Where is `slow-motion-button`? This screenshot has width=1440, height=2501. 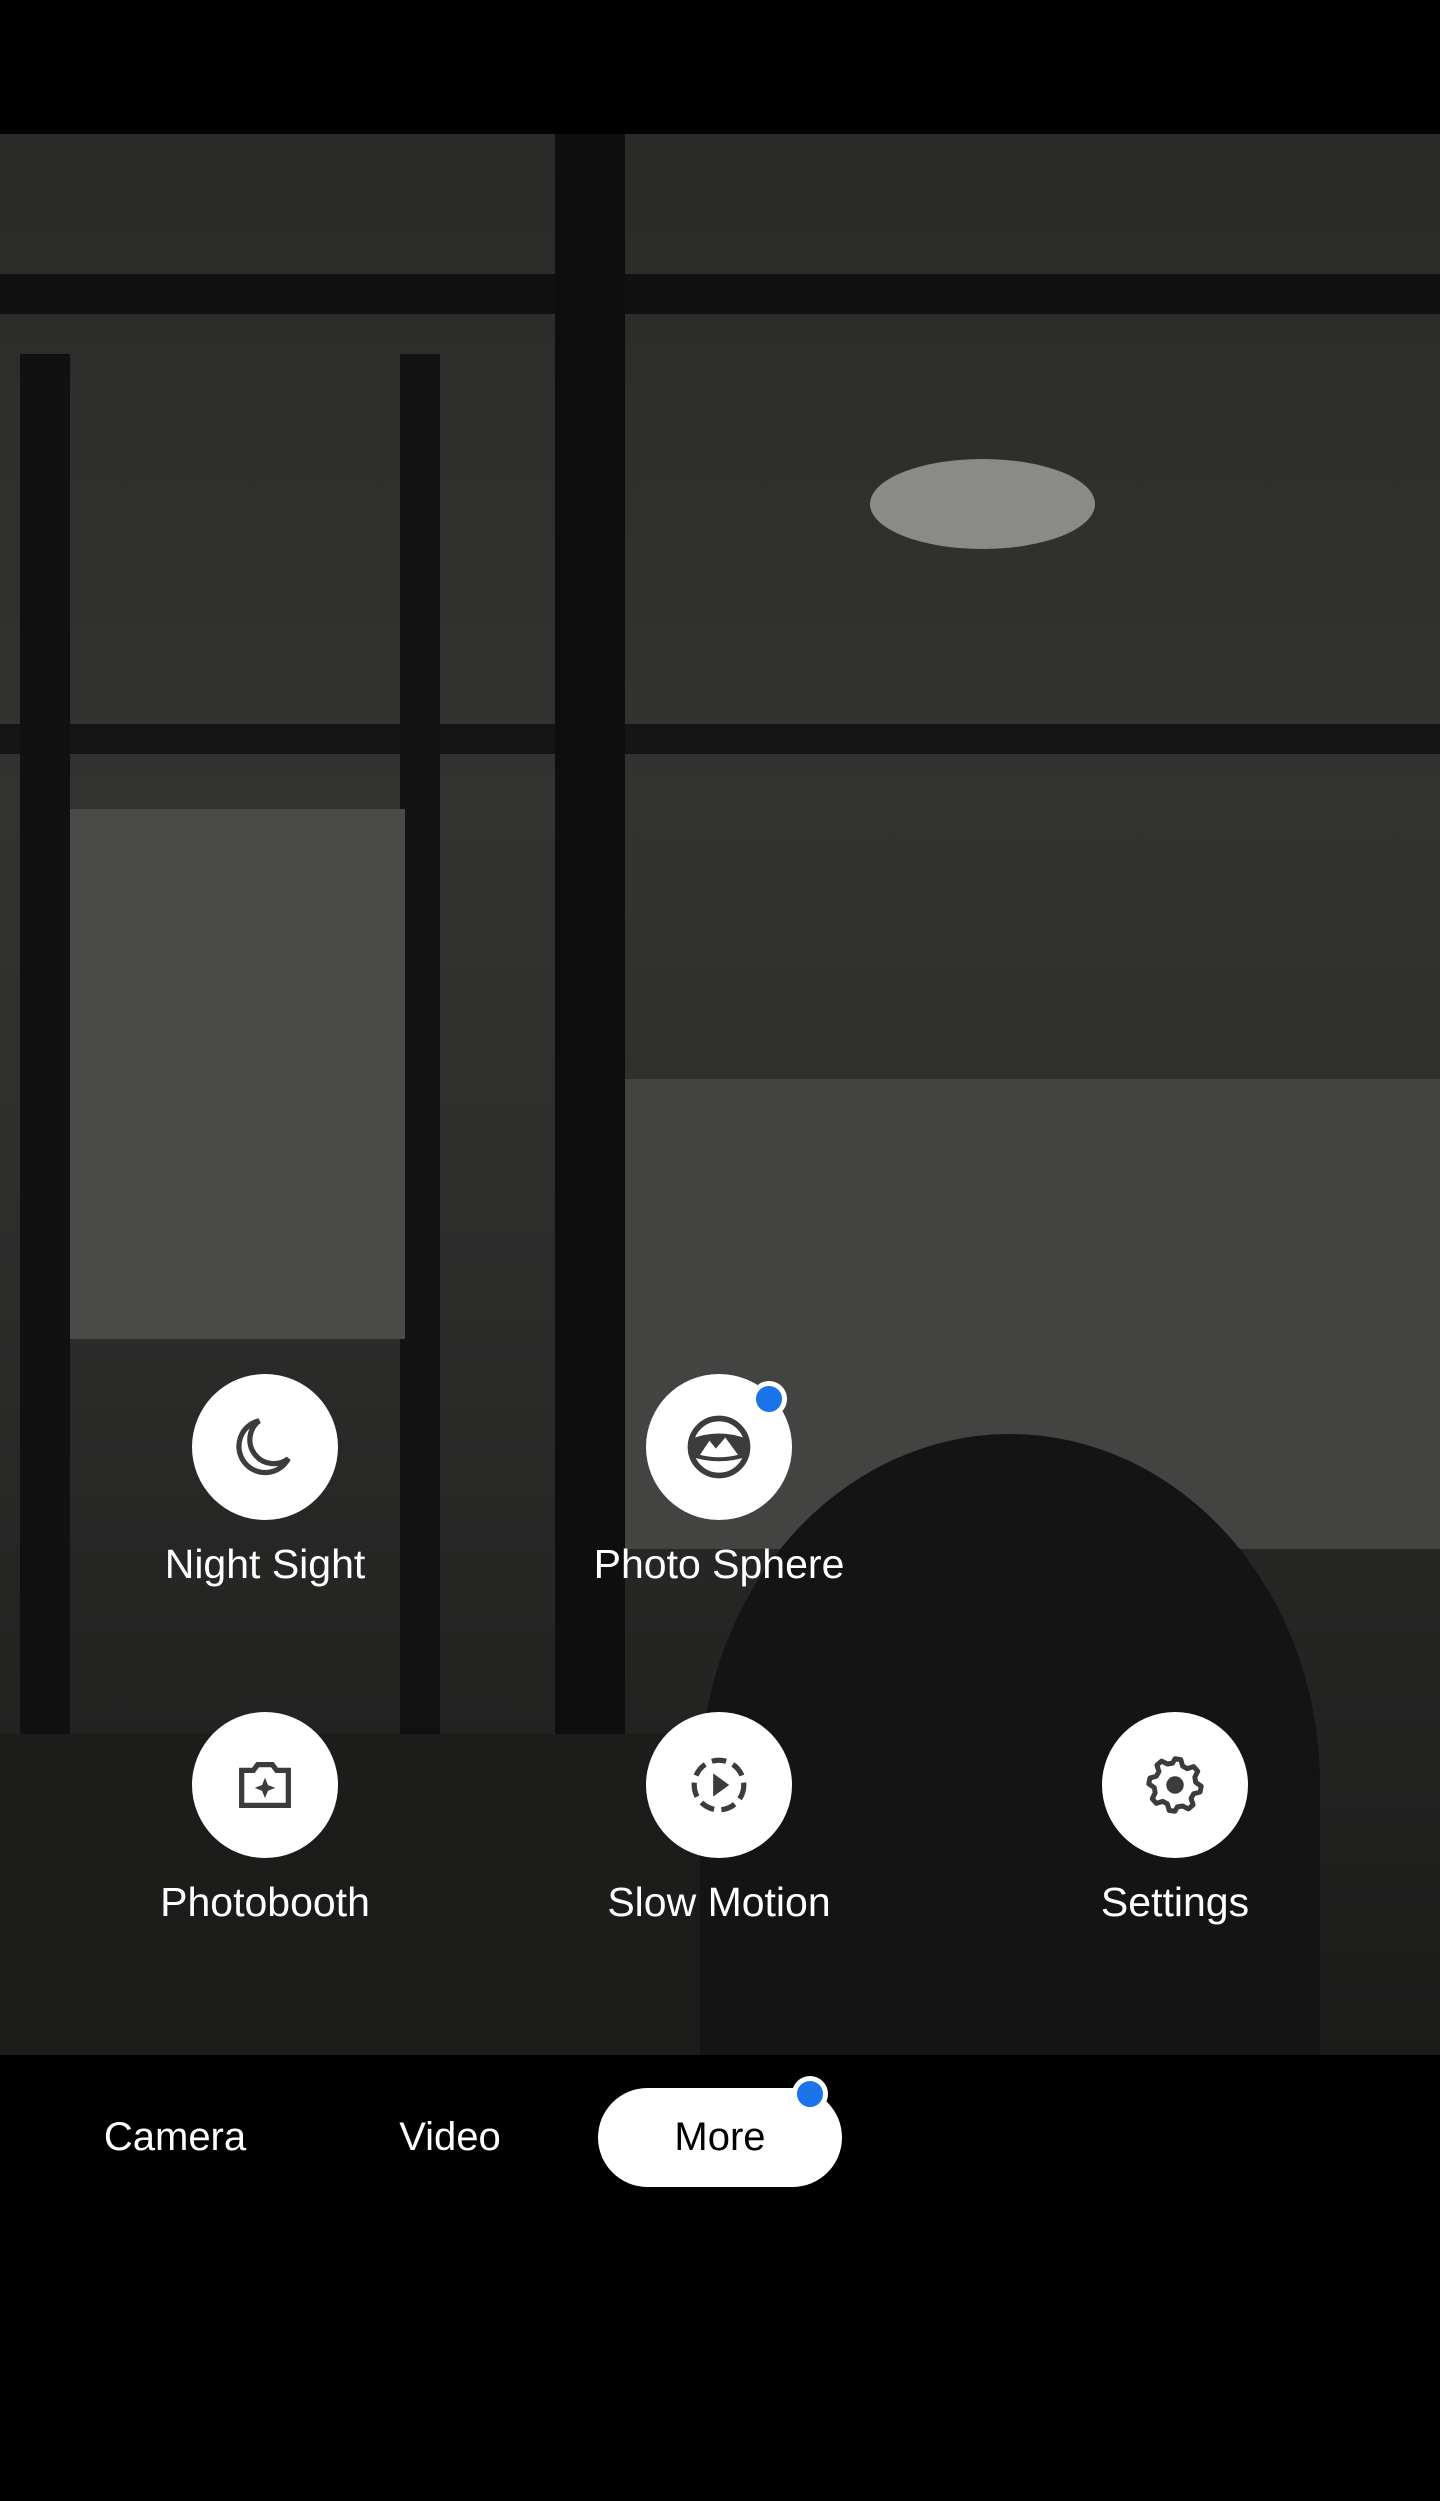 slow-motion-button is located at coordinates (719, 1785).